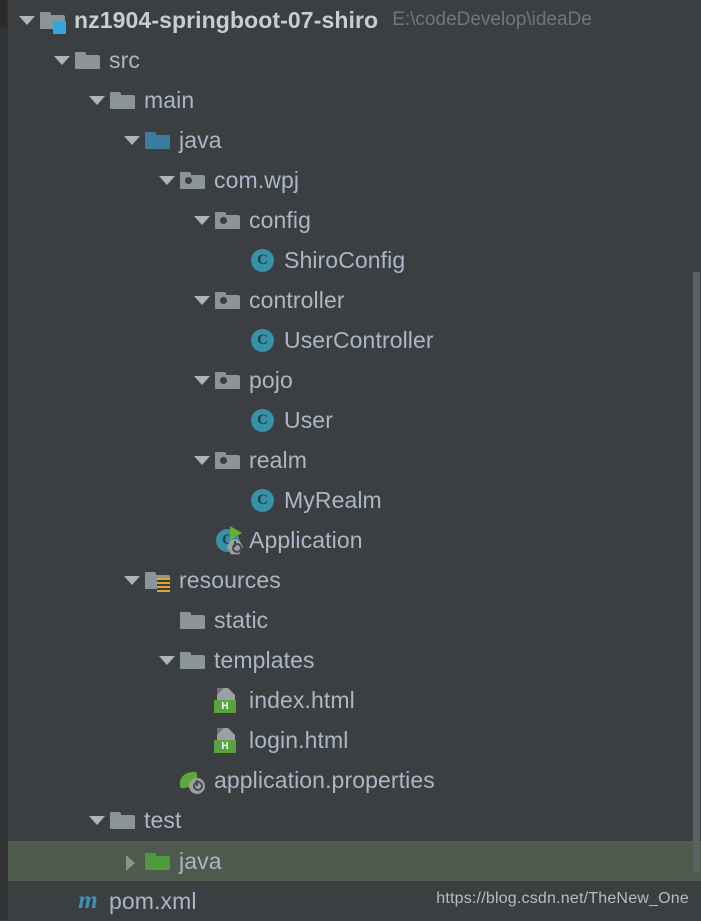 The height and width of the screenshot is (921, 701). Describe the element at coordinates (354, 740) in the screenshot. I see `tree-row: Hlogin.html` at that location.